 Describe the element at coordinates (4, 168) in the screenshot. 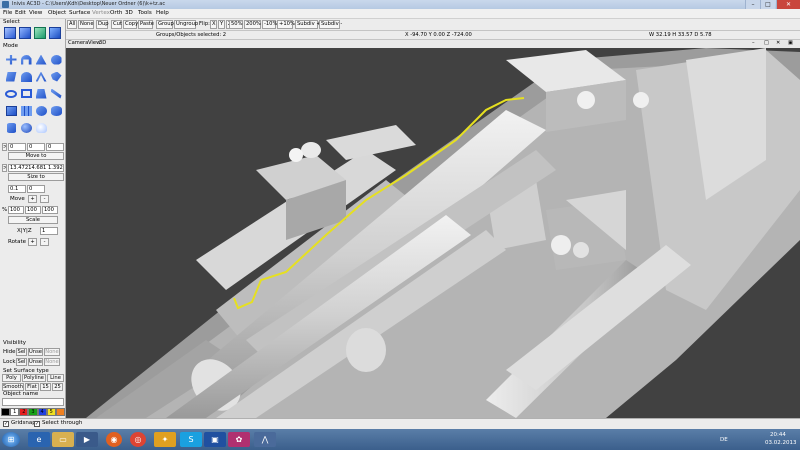

I see `size-arrow-button: >` at that location.